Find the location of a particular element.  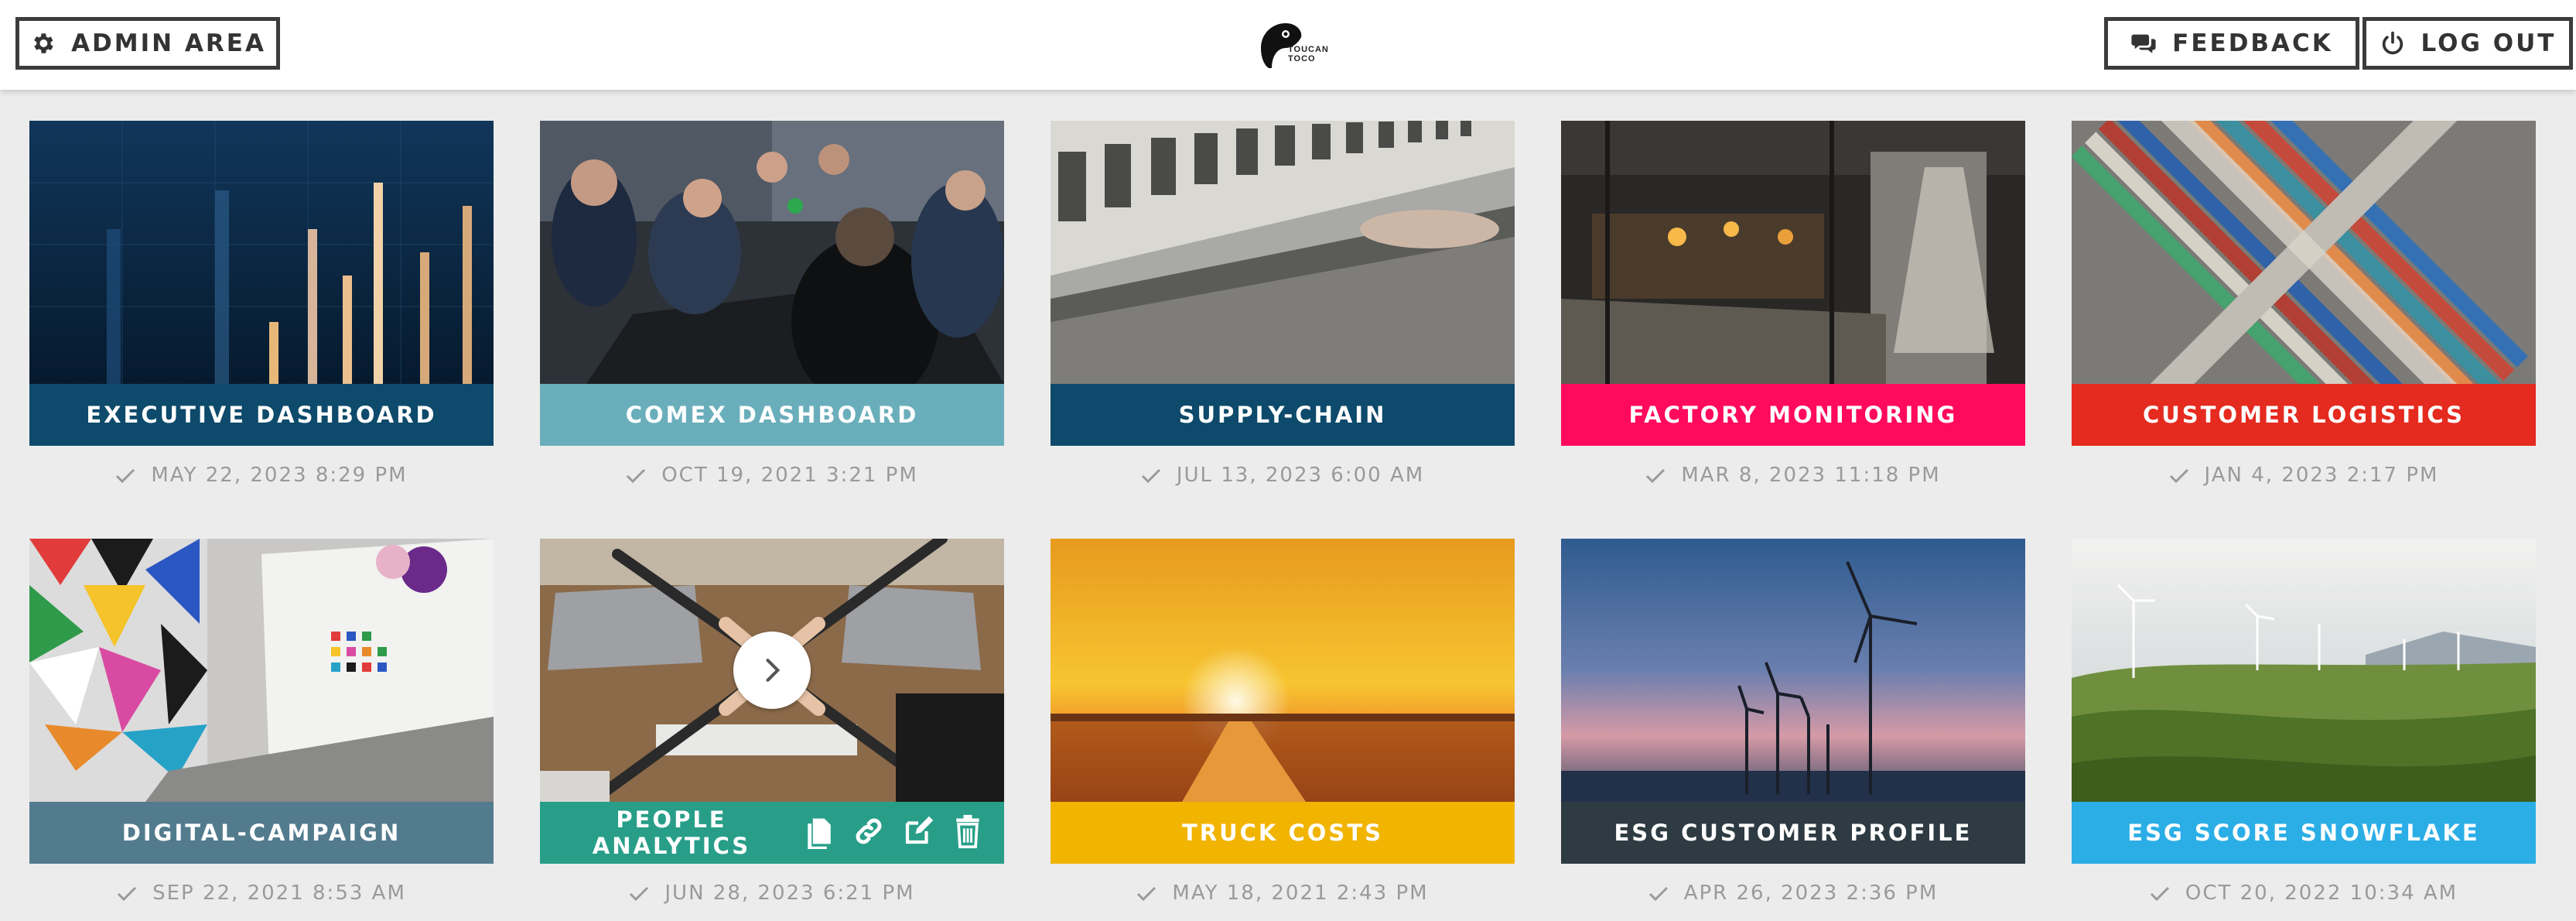

copy-link-button is located at coordinates (868, 831).